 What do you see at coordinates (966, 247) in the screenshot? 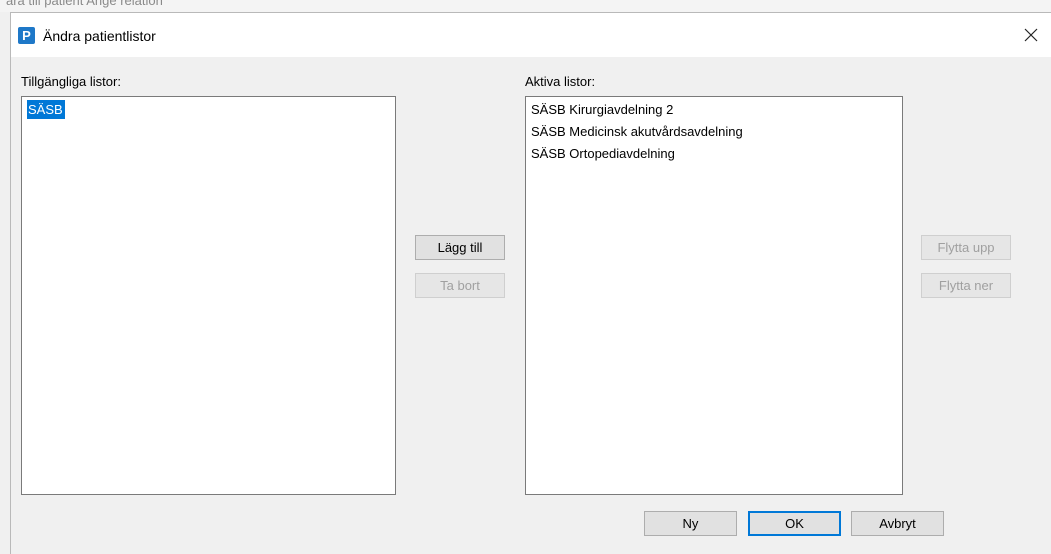
I see `move-up-button: Flytta upp` at bounding box center [966, 247].